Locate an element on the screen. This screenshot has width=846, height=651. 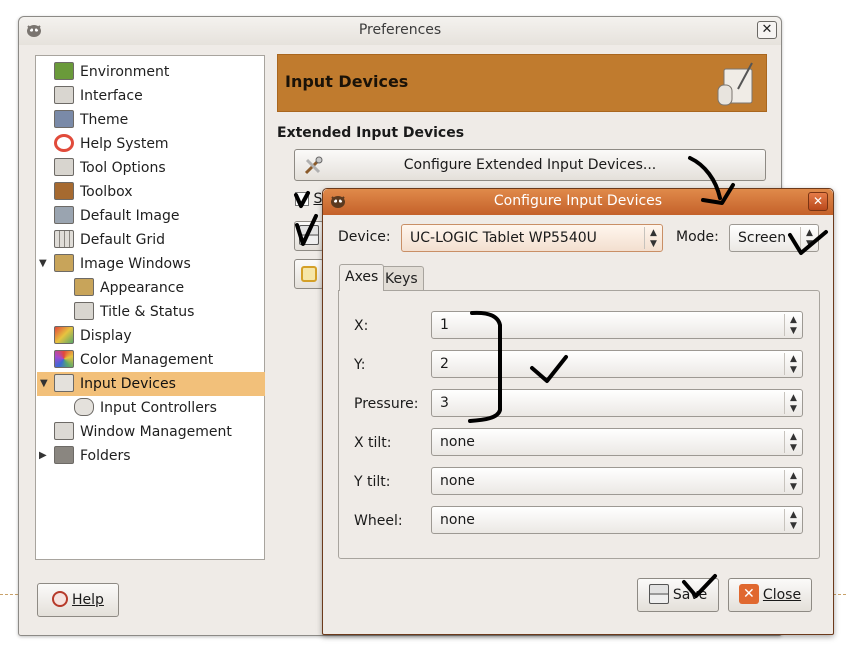
tree-item-label: Display is located at coordinates (106, 336).